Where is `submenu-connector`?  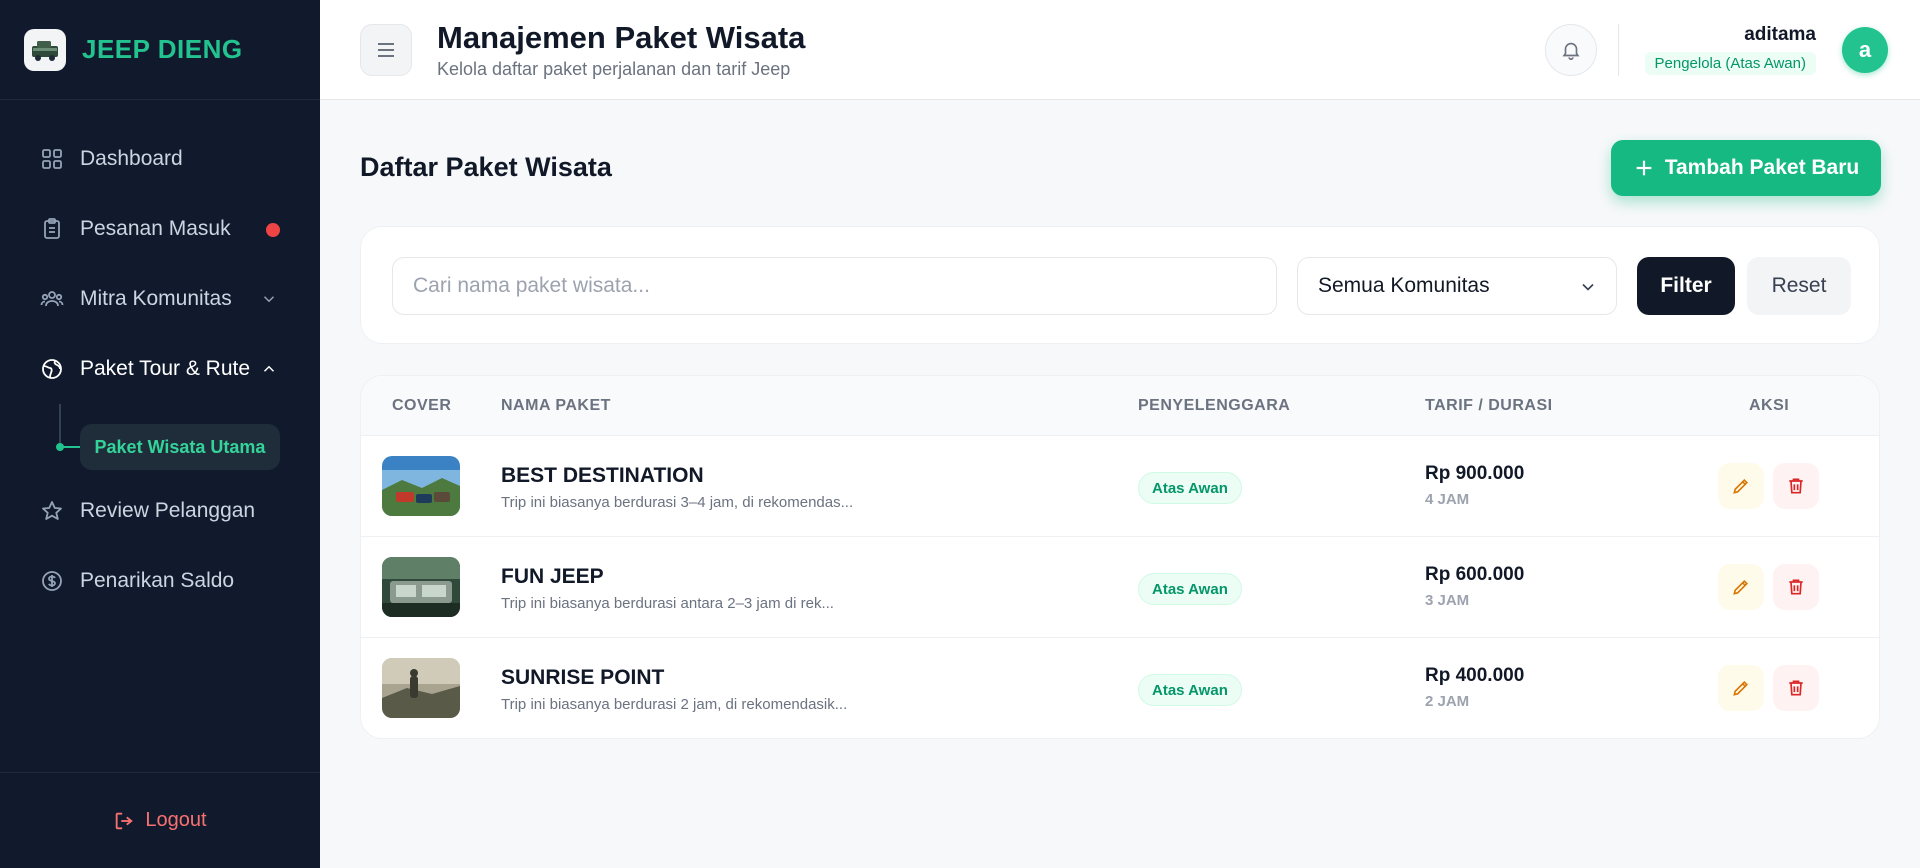 submenu-connector is located at coordinates (71, 447).